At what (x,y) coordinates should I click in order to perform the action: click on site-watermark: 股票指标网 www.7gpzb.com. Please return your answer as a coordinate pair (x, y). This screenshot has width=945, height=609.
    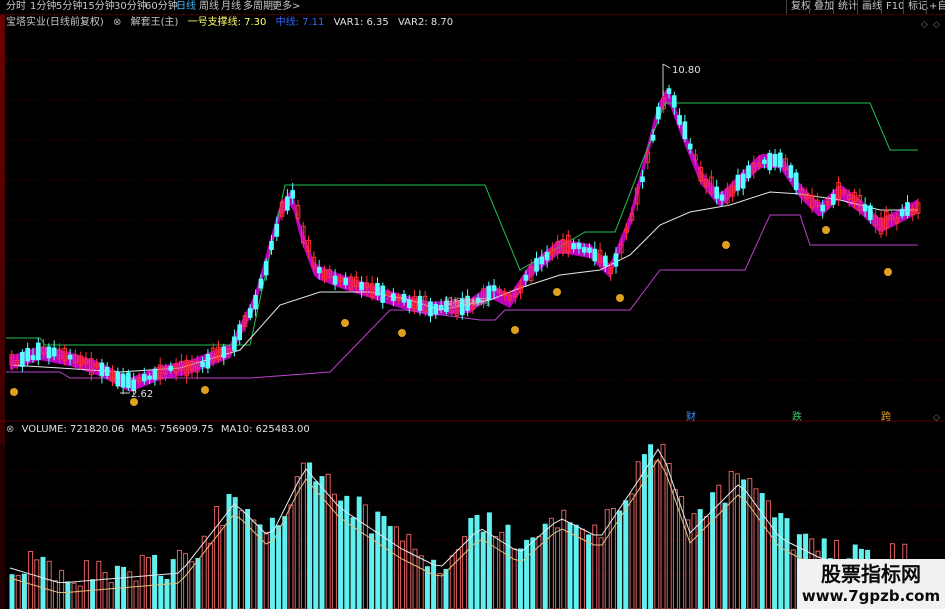
    Looking at the image, I should click on (871, 584).